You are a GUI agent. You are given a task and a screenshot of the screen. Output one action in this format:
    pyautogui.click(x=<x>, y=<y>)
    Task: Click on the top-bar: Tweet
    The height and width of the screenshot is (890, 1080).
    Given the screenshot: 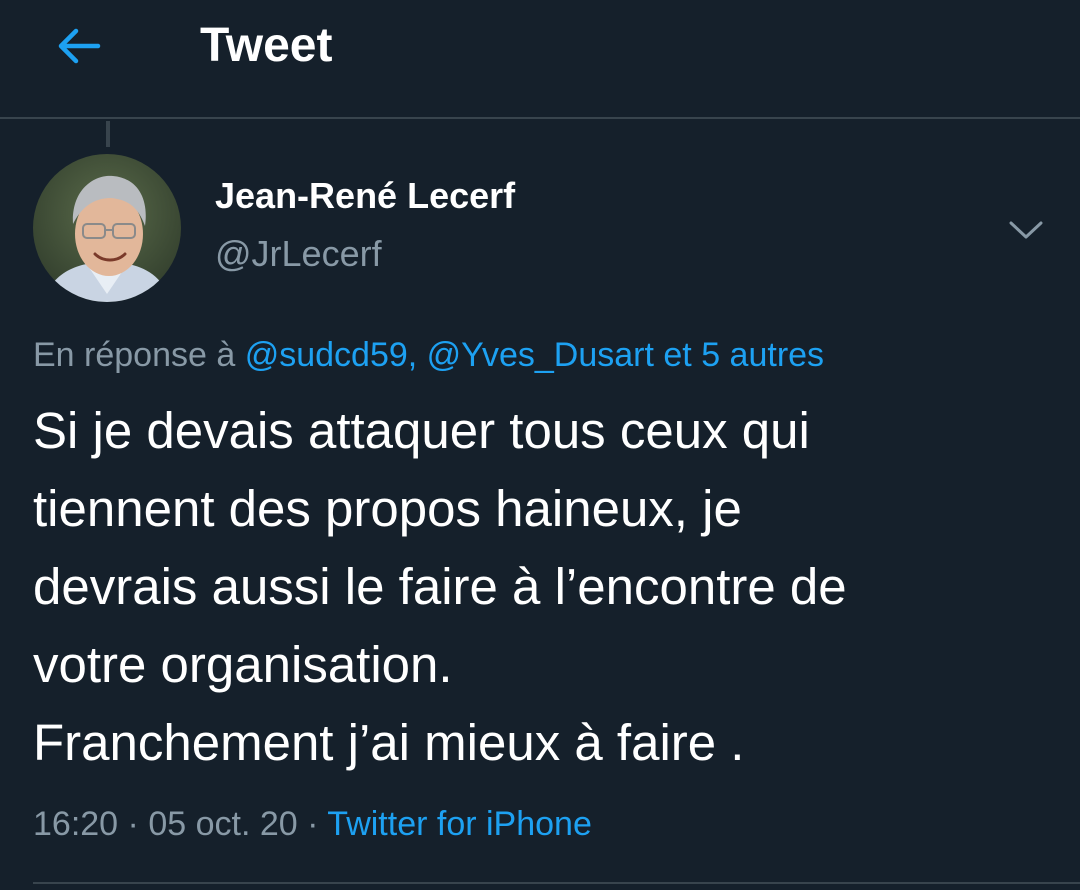 What is the action you would take?
    pyautogui.click(x=540, y=59)
    